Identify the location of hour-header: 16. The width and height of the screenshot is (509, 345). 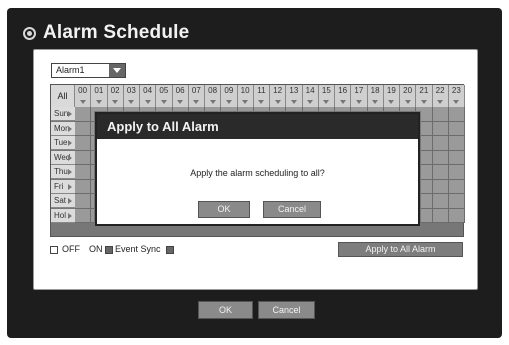
(343, 96).